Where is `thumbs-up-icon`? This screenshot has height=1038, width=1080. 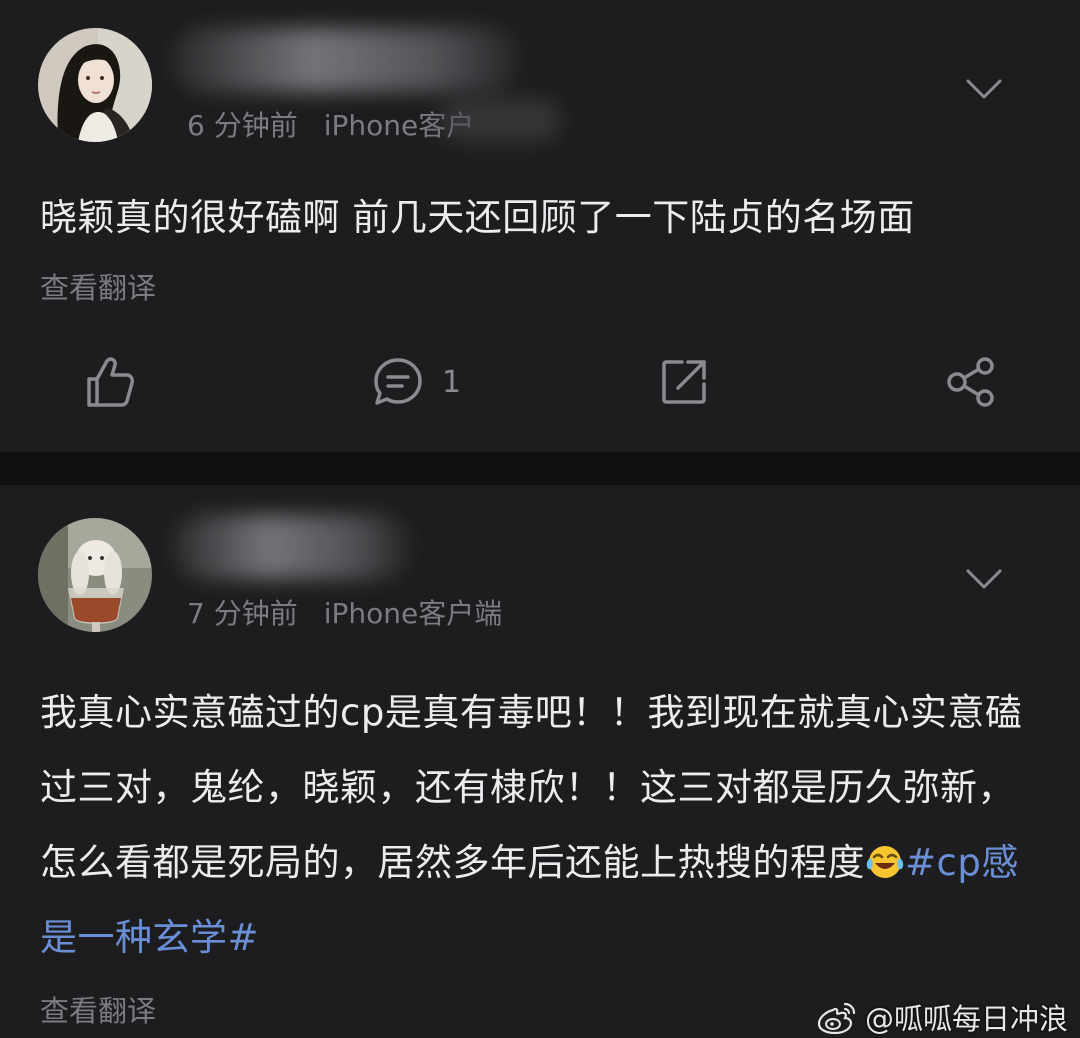 thumbs-up-icon is located at coordinates (110, 382).